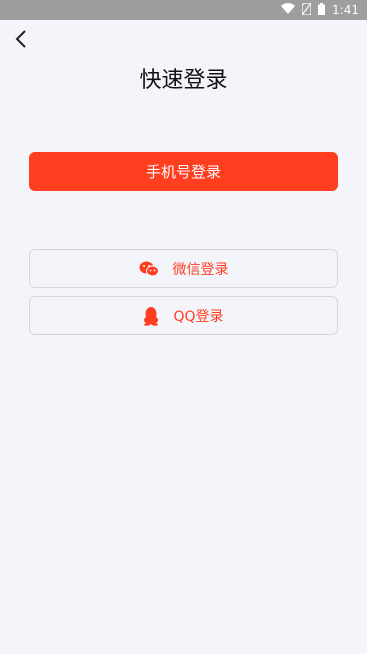 Image resolution: width=367 pixels, height=654 pixels. What do you see at coordinates (149, 269) in the screenshot?
I see `wechat-icon` at bounding box center [149, 269].